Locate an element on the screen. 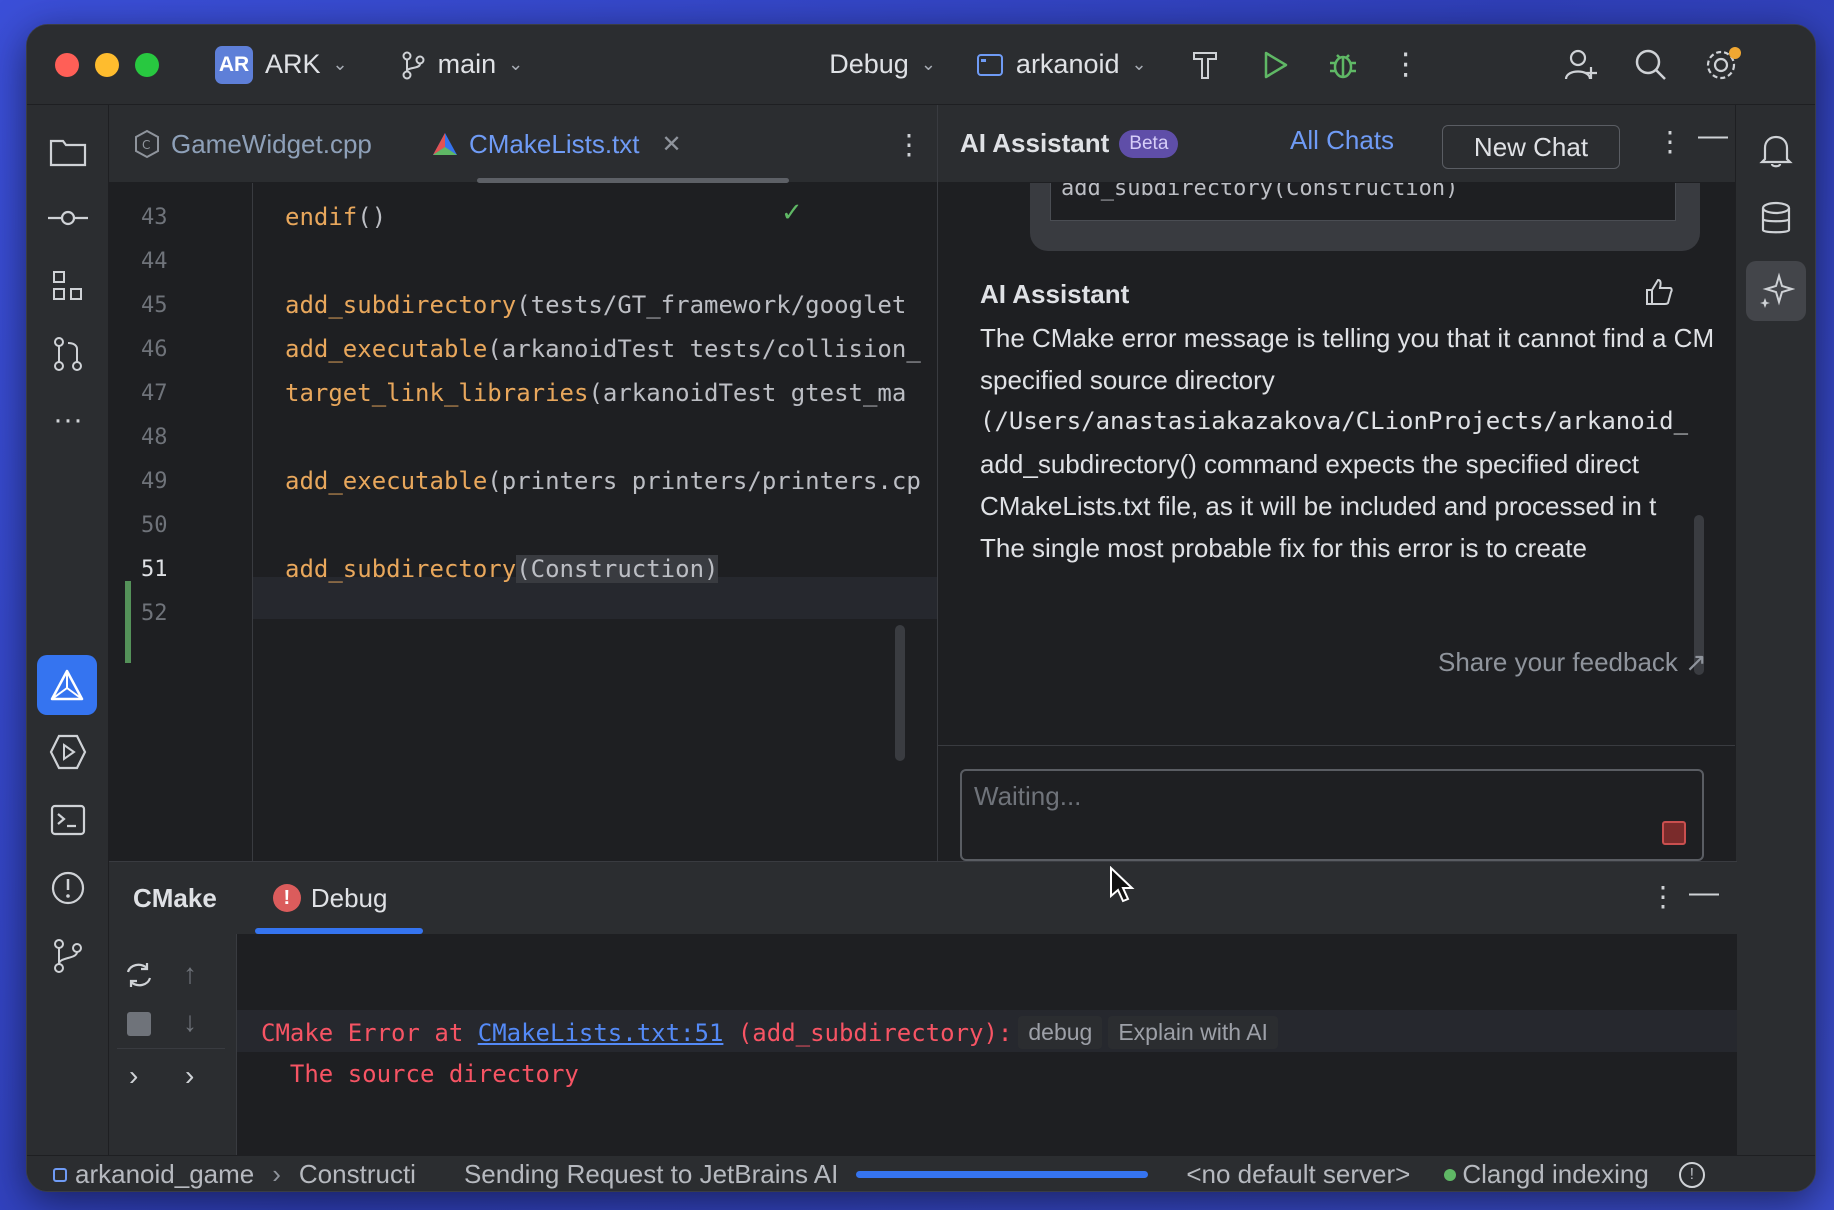  breadcrumb-project: arkanoid_game is located at coordinates (164, 1174).